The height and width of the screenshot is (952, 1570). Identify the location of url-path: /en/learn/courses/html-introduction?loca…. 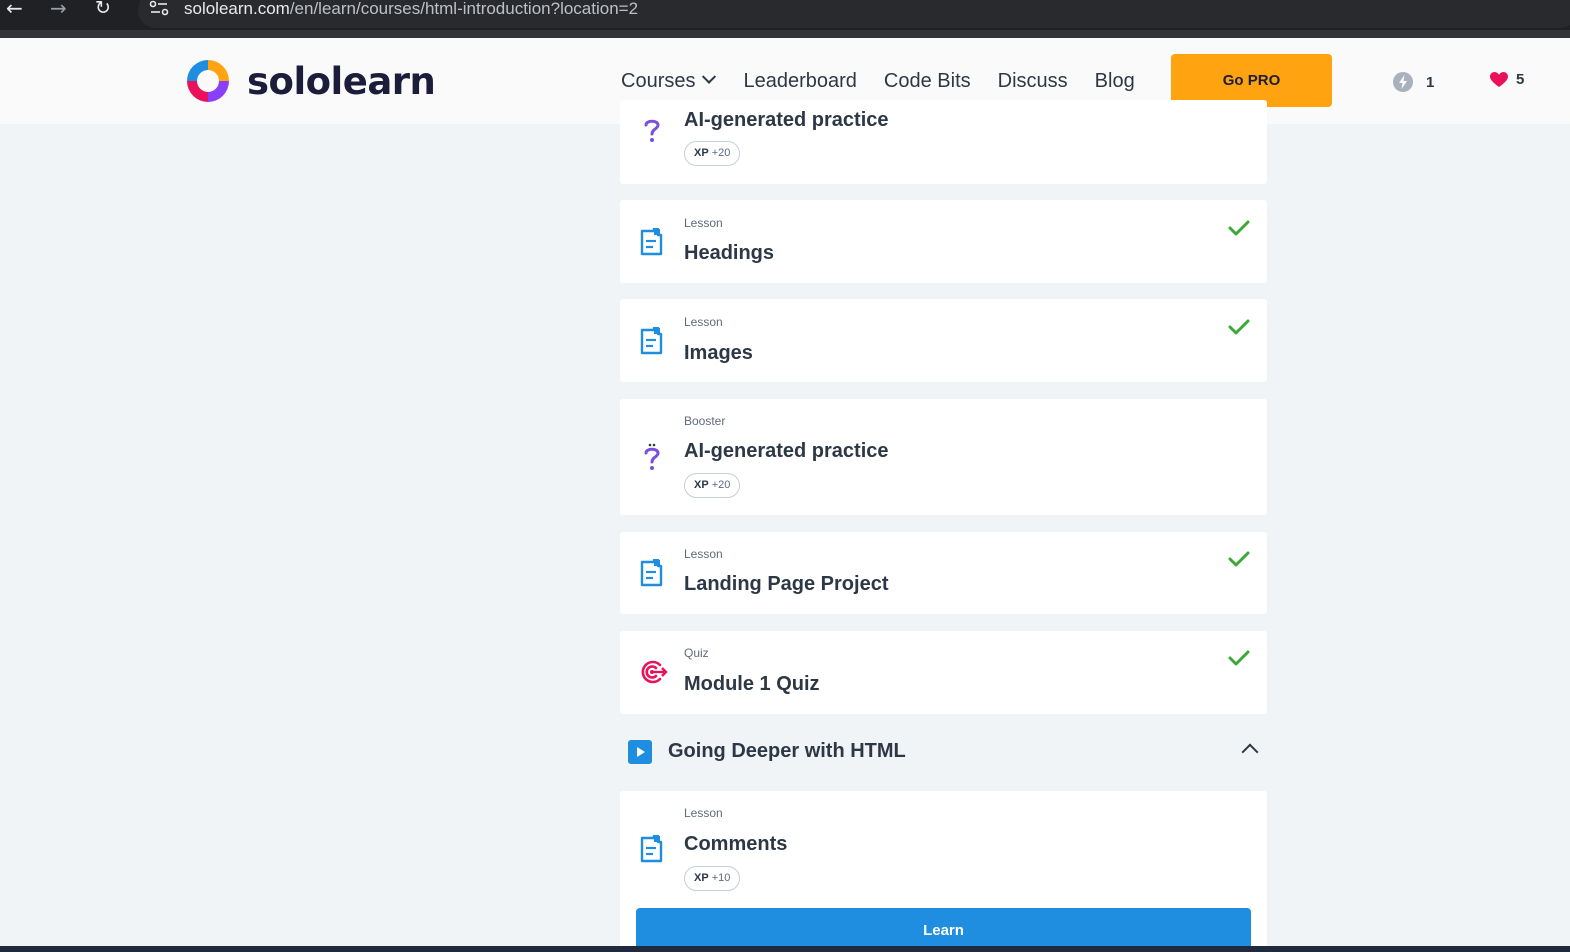
(464, 9).